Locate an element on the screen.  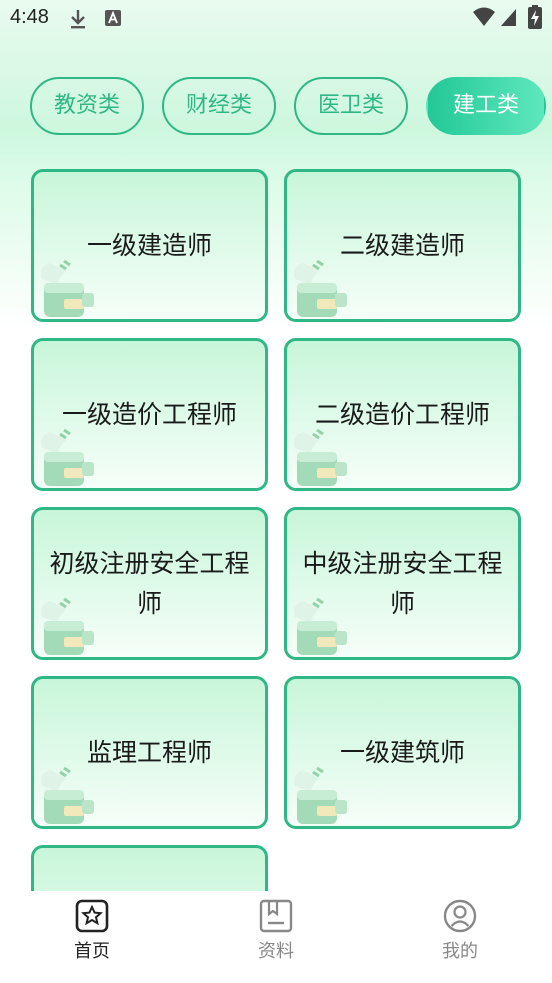
exam-card-title: 初级注册安全工程师 is located at coordinates (149, 583).